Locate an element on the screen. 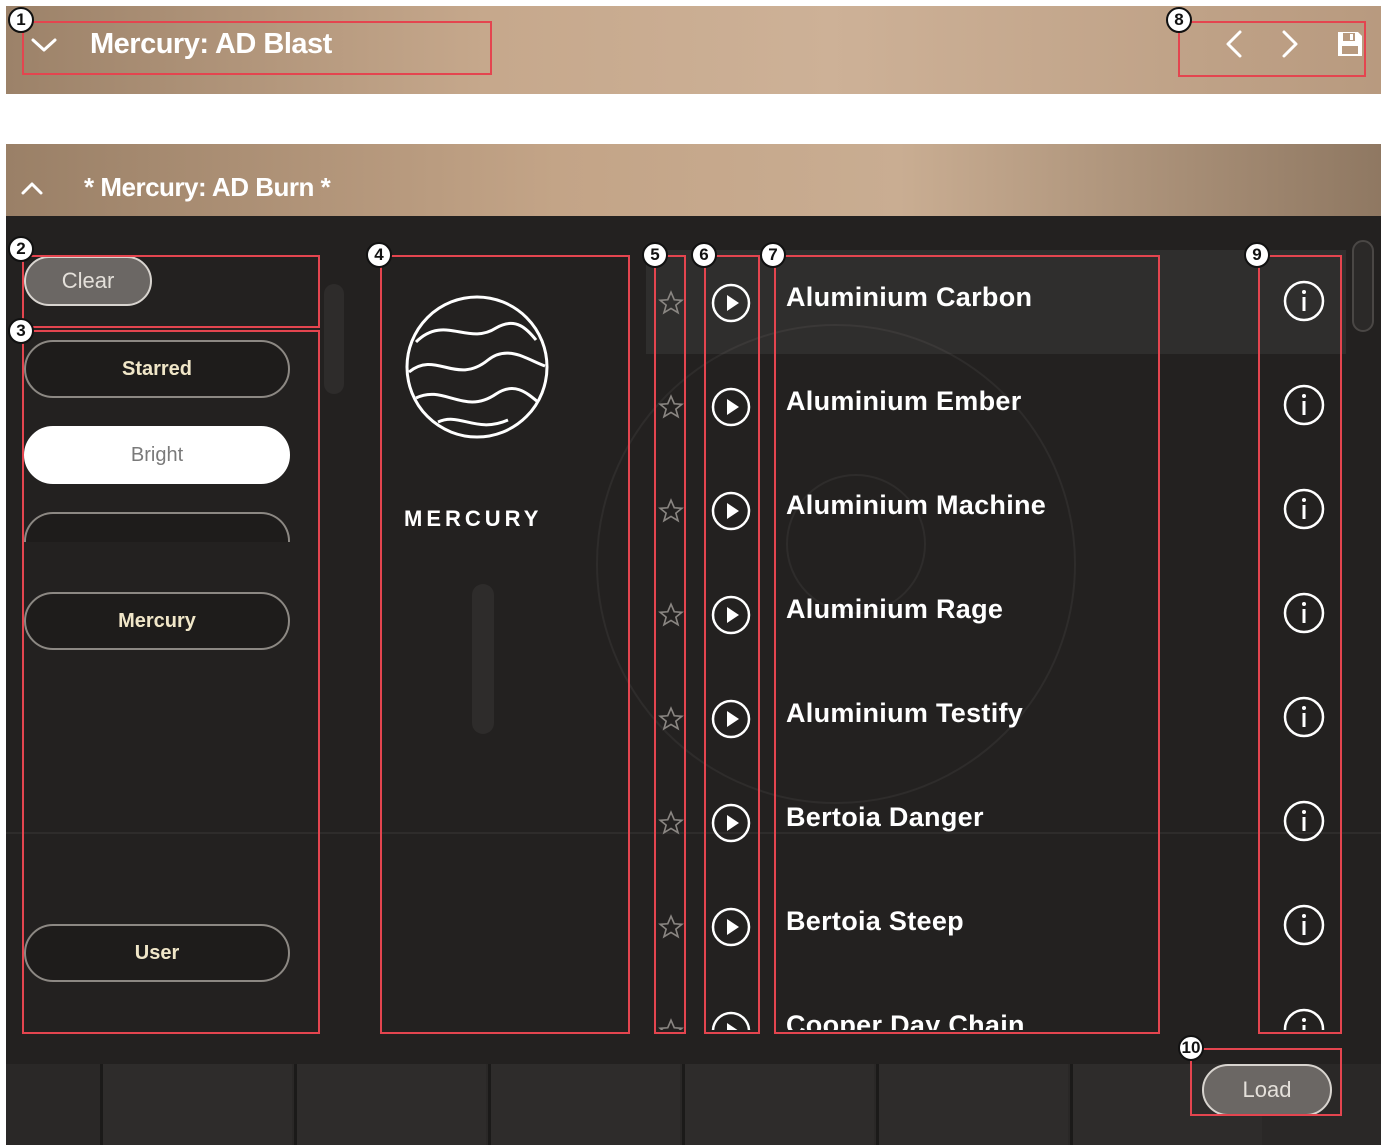 Image resolution: width=1387 pixels, height=1145 pixels. preset-row: Aluminium Ember is located at coordinates (996, 406).